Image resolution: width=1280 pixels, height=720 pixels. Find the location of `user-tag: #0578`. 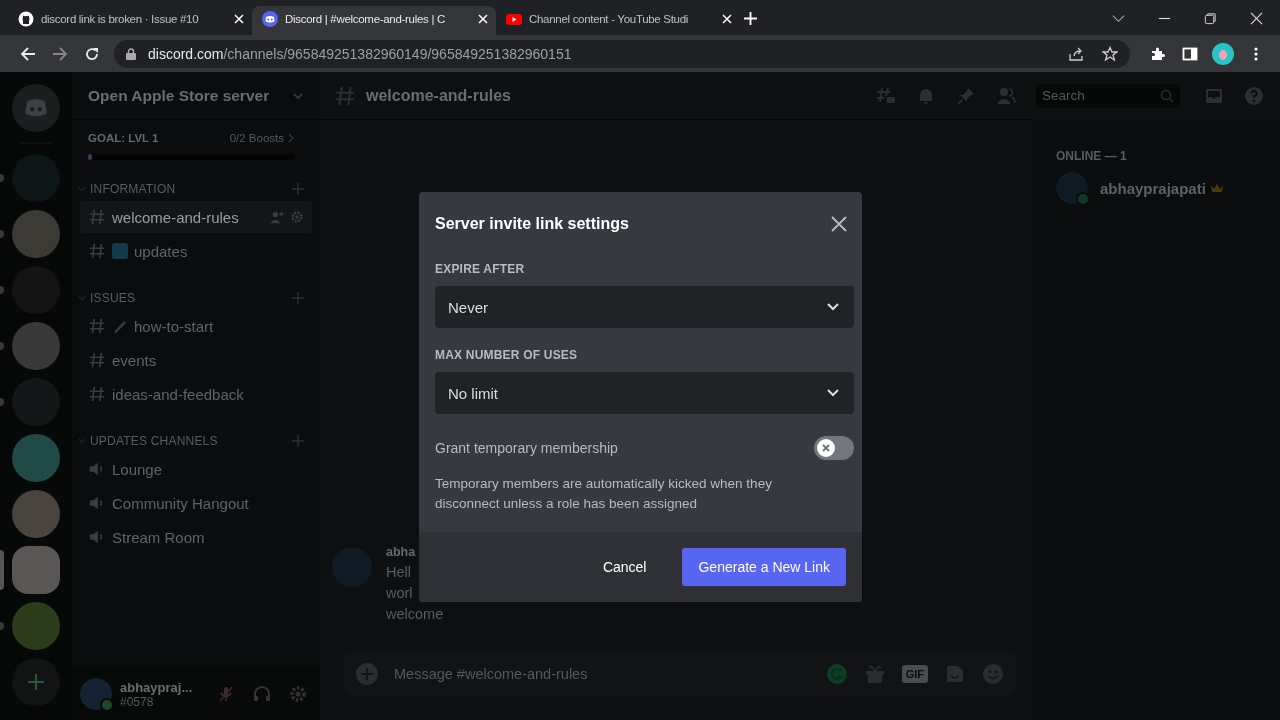

user-tag: #0578 is located at coordinates (162, 701).